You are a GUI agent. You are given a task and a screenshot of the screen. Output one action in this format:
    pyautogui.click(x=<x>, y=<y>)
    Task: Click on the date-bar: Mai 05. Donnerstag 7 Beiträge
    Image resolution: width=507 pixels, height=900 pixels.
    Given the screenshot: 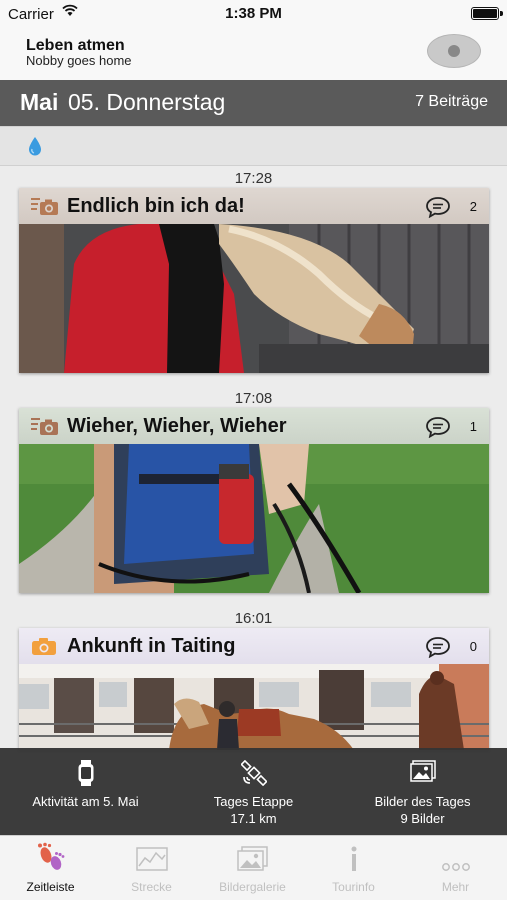 What is the action you would take?
    pyautogui.click(x=253, y=103)
    